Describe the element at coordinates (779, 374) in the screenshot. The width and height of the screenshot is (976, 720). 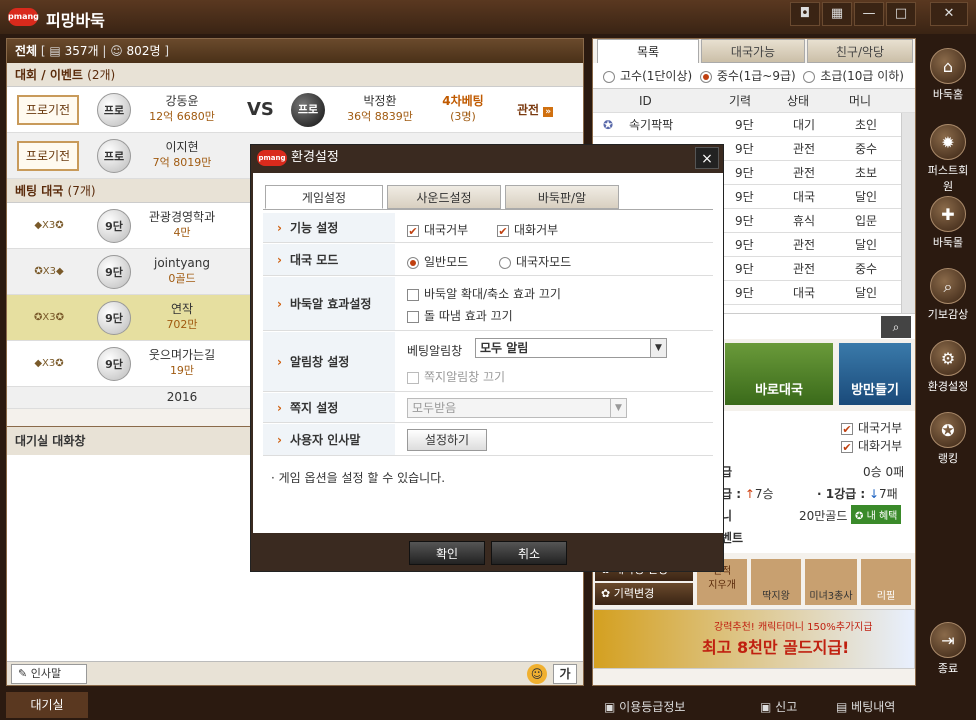
I see `quick-match-button: 바로대국` at that location.